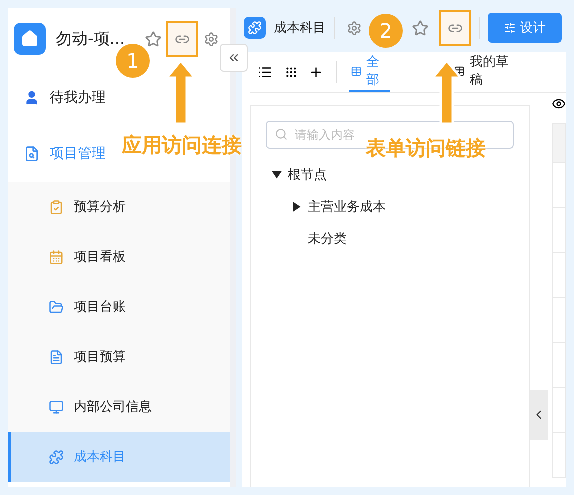 The image size is (574, 495). Describe the element at coordinates (386, 31) in the screenshot. I see `step-badge: 2` at that location.